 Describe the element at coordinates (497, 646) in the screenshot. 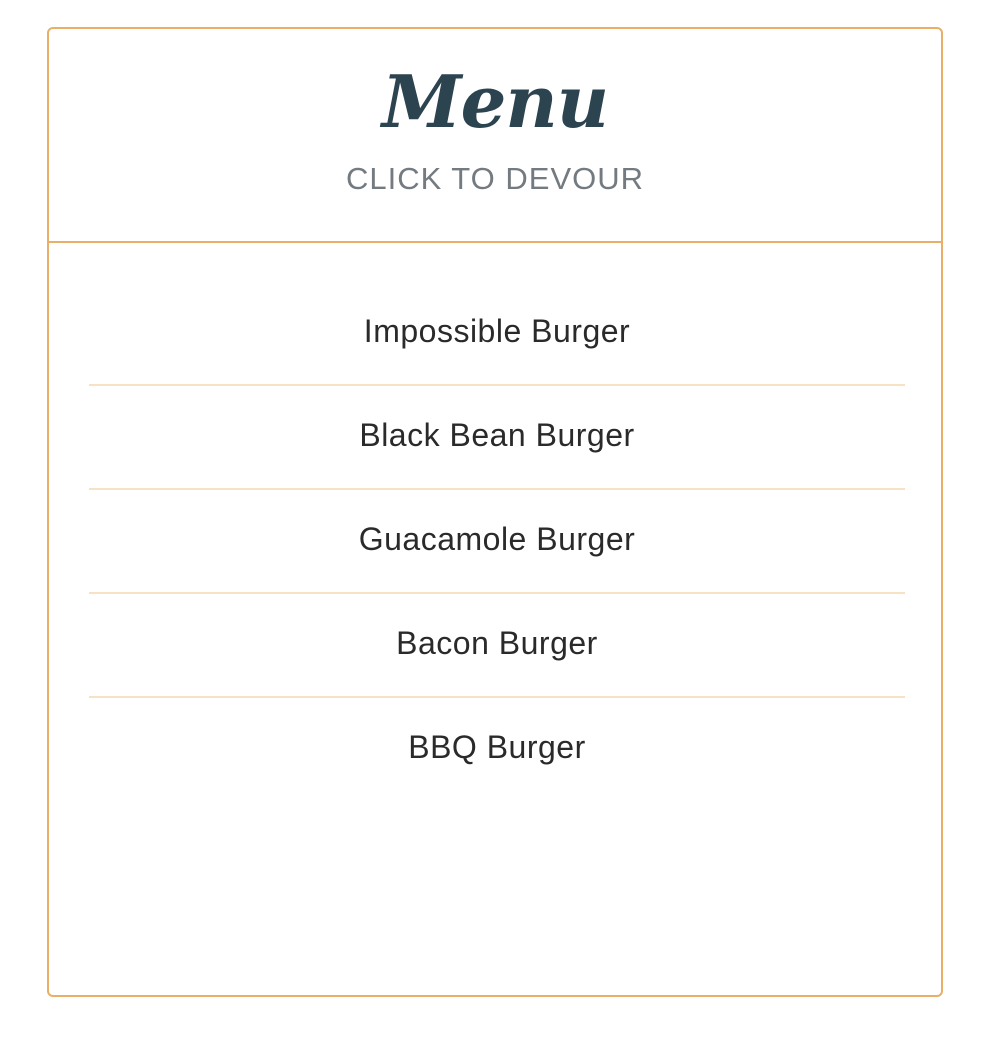

I see `menu-item-bacon-burger: Bacon Burger` at that location.